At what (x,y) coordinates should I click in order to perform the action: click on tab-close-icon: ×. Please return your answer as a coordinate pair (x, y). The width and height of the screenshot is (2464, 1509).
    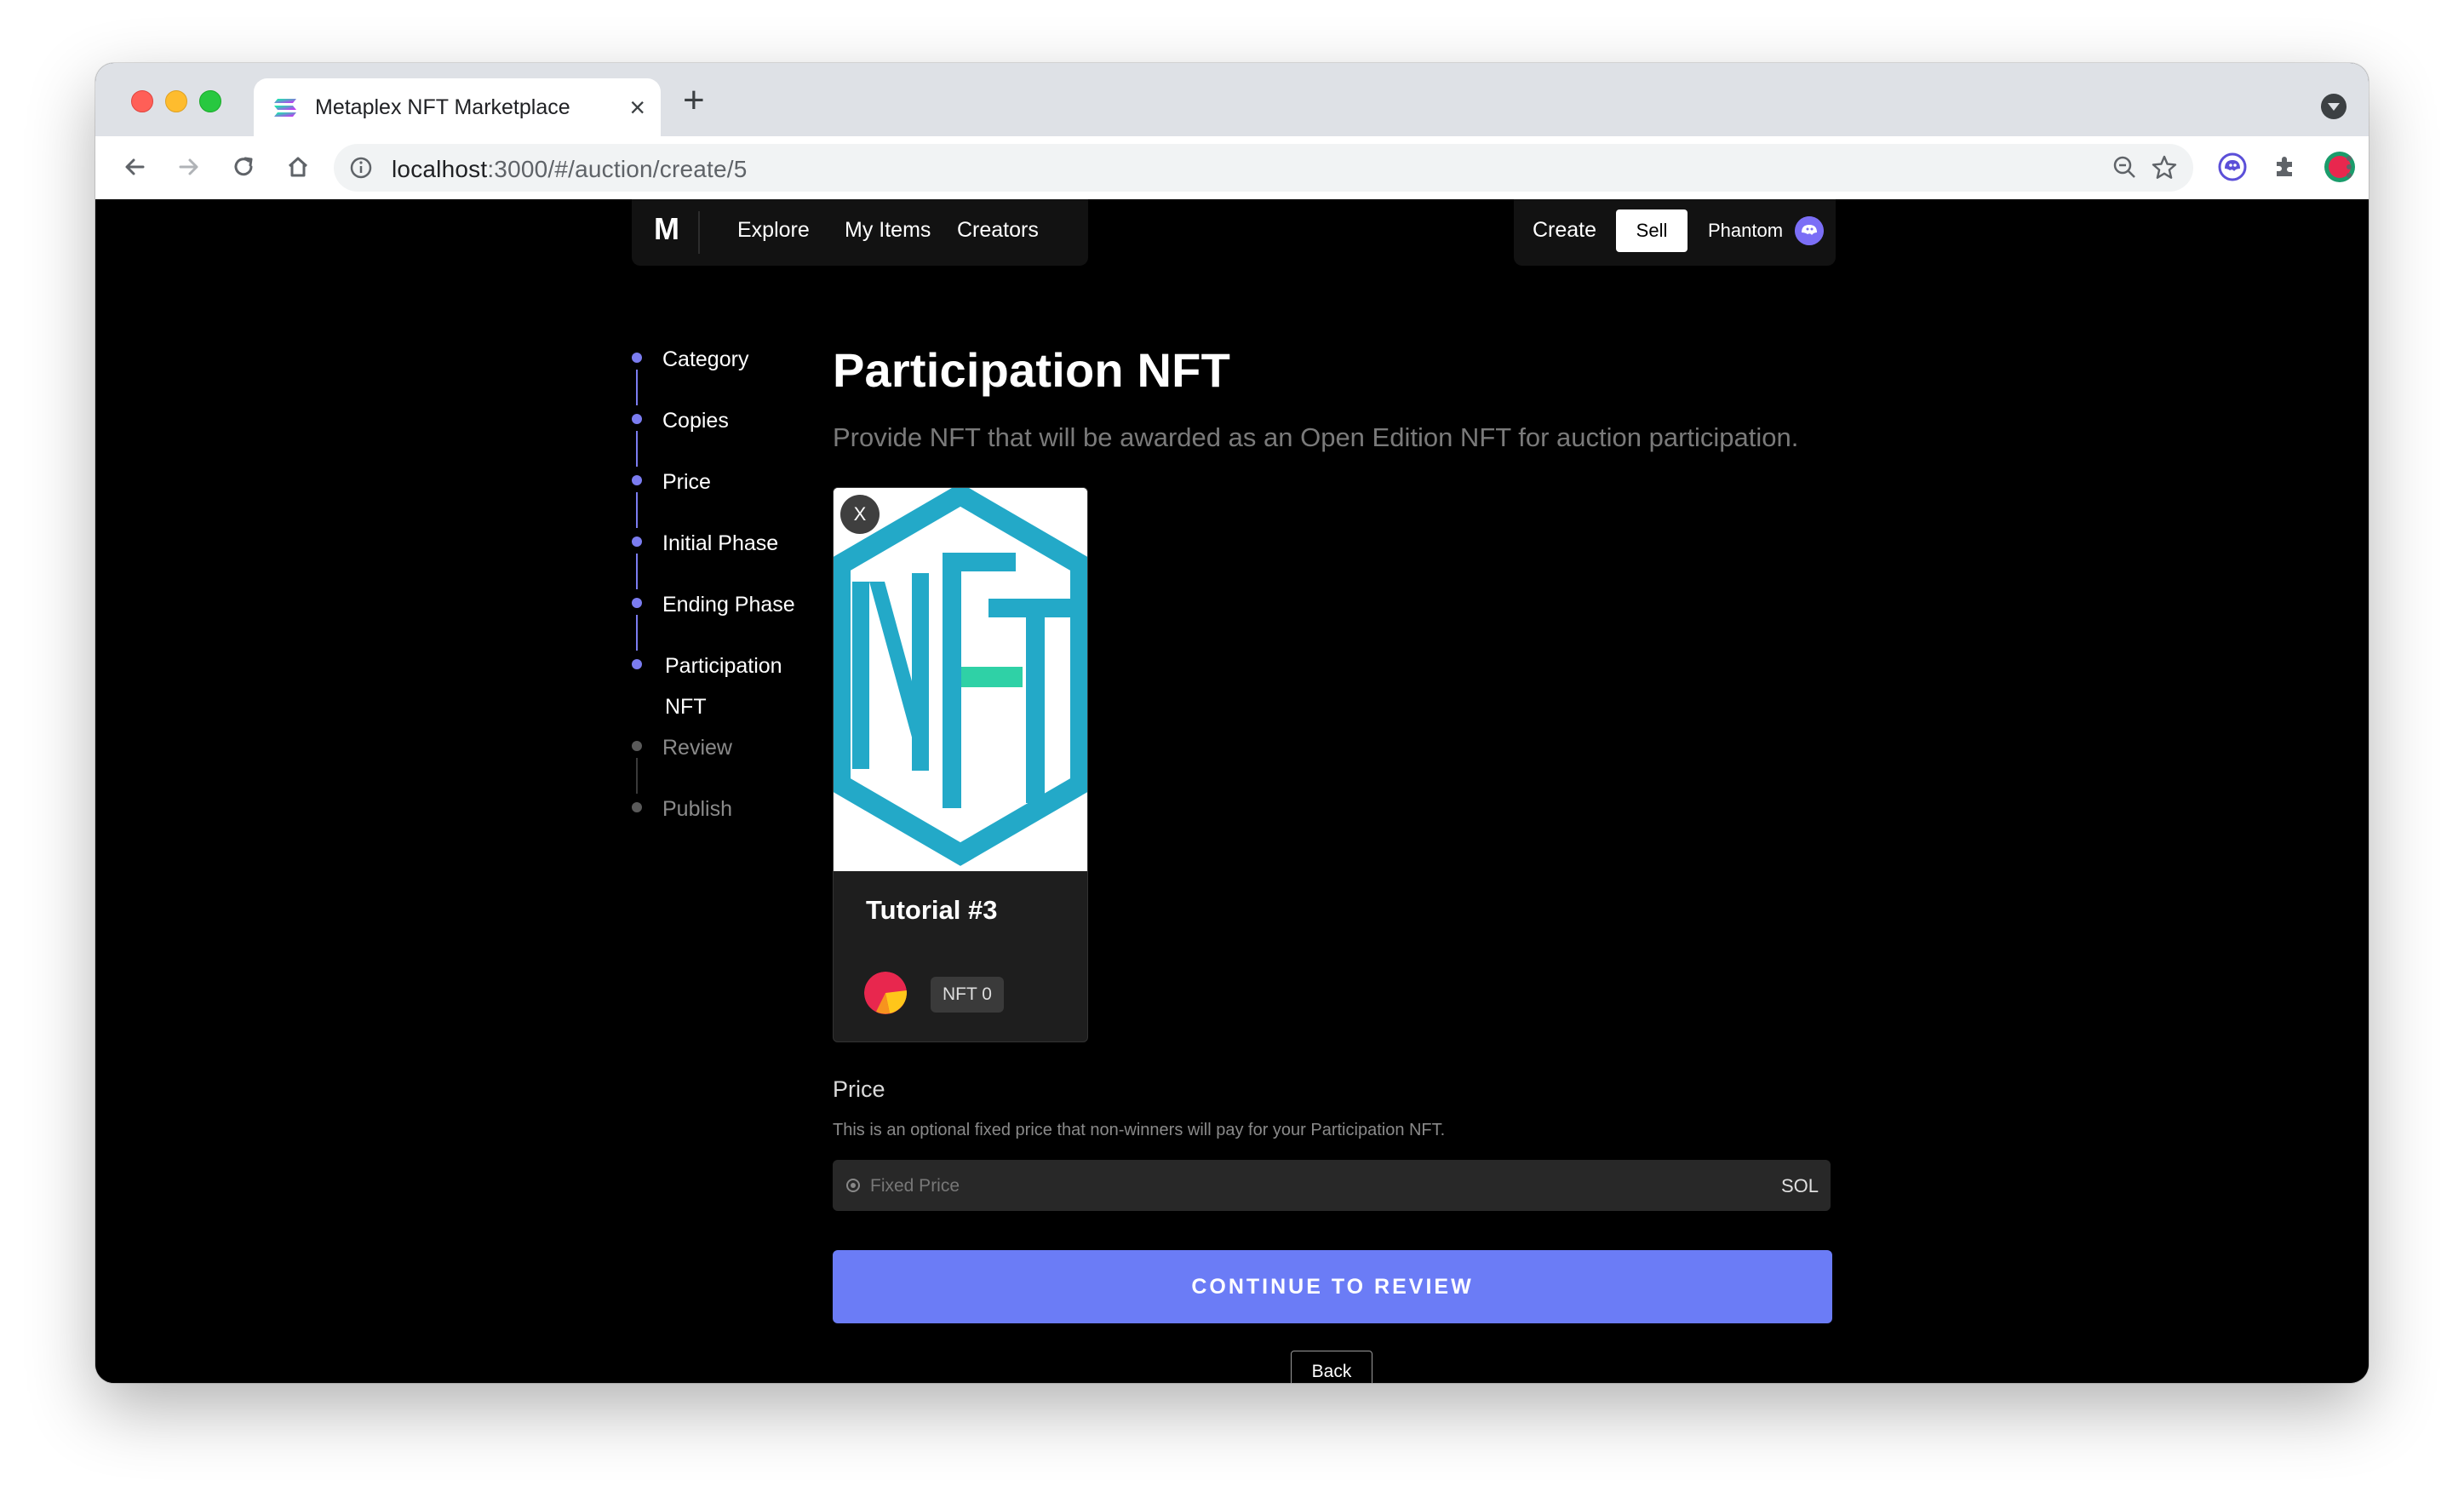
    Looking at the image, I should click on (637, 107).